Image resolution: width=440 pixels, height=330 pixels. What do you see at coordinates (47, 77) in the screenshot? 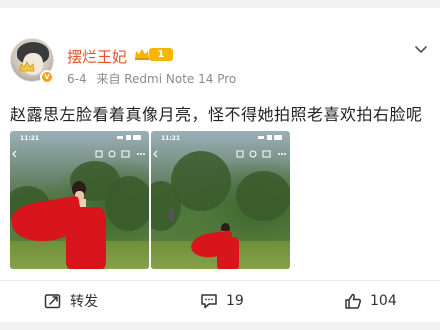
I see `verified-badge-icon: V` at bounding box center [47, 77].